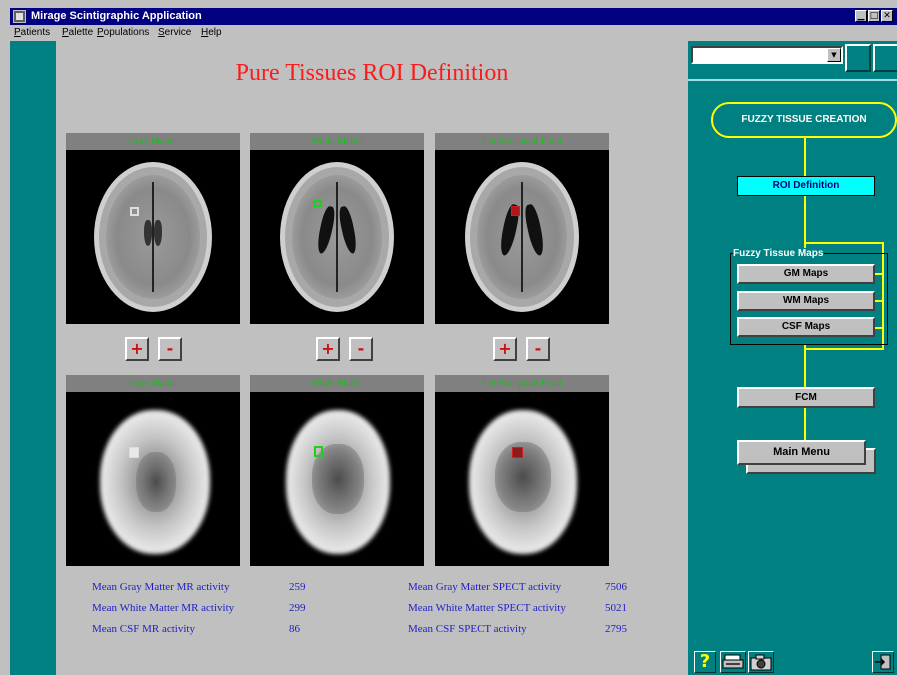 This screenshot has width=897, height=675. What do you see at coordinates (705, 662) in the screenshot?
I see `help-icon: ?` at bounding box center [705, 662].